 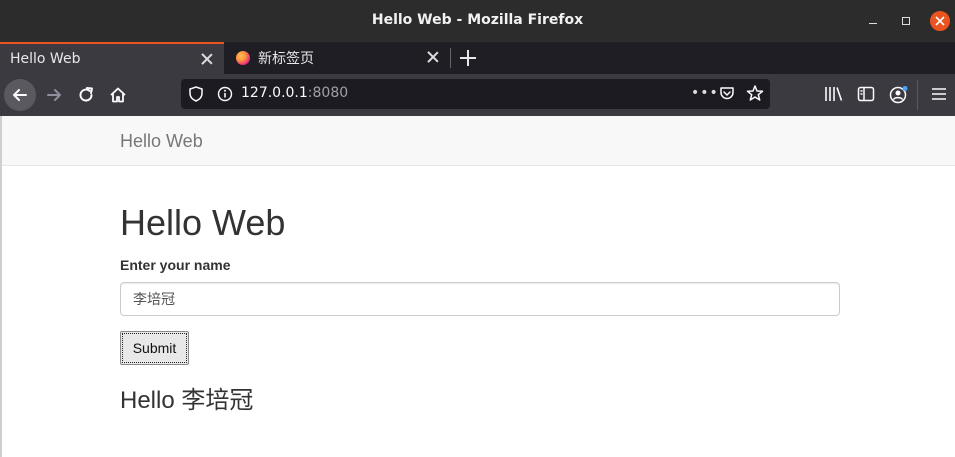 I want to click on site-navbar: Hello Web, so click(x=478, y=141).